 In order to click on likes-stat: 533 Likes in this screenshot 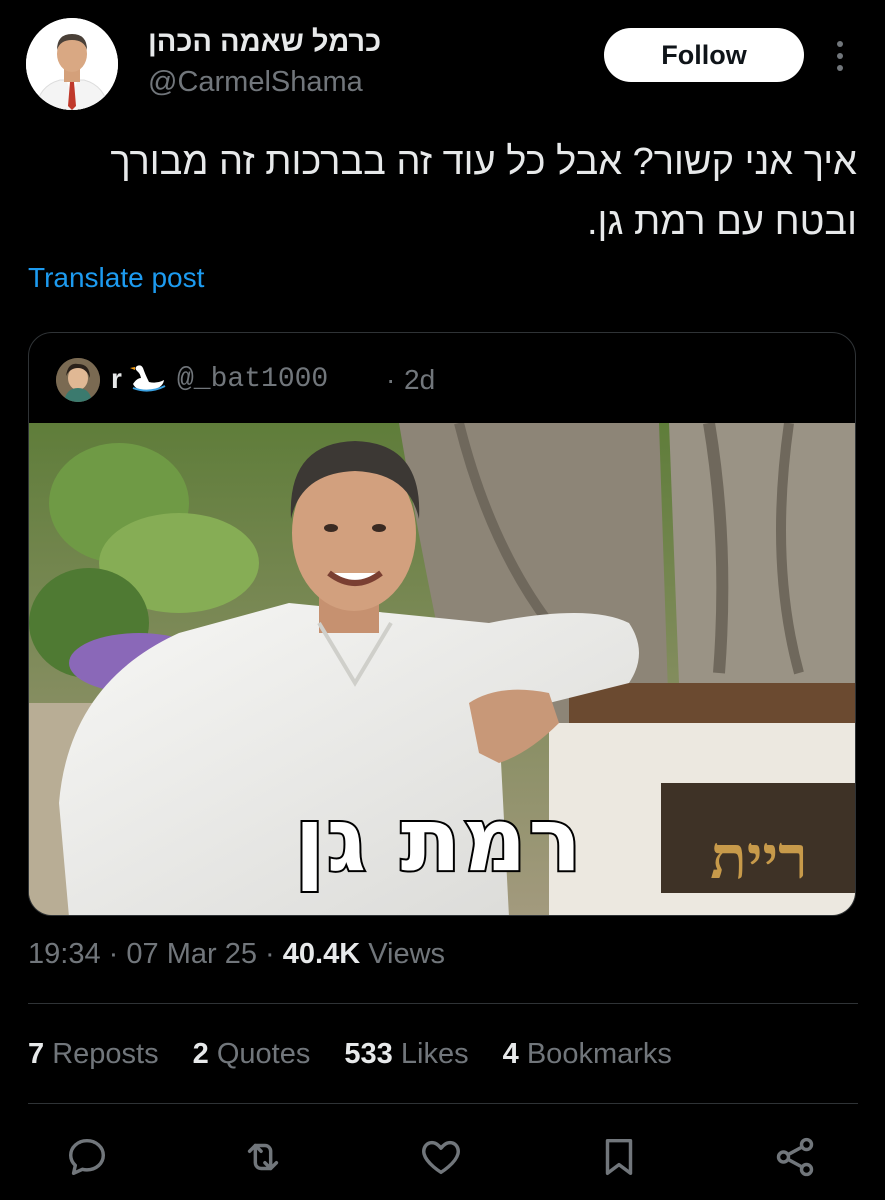, I will do `click(406, 1054)`.